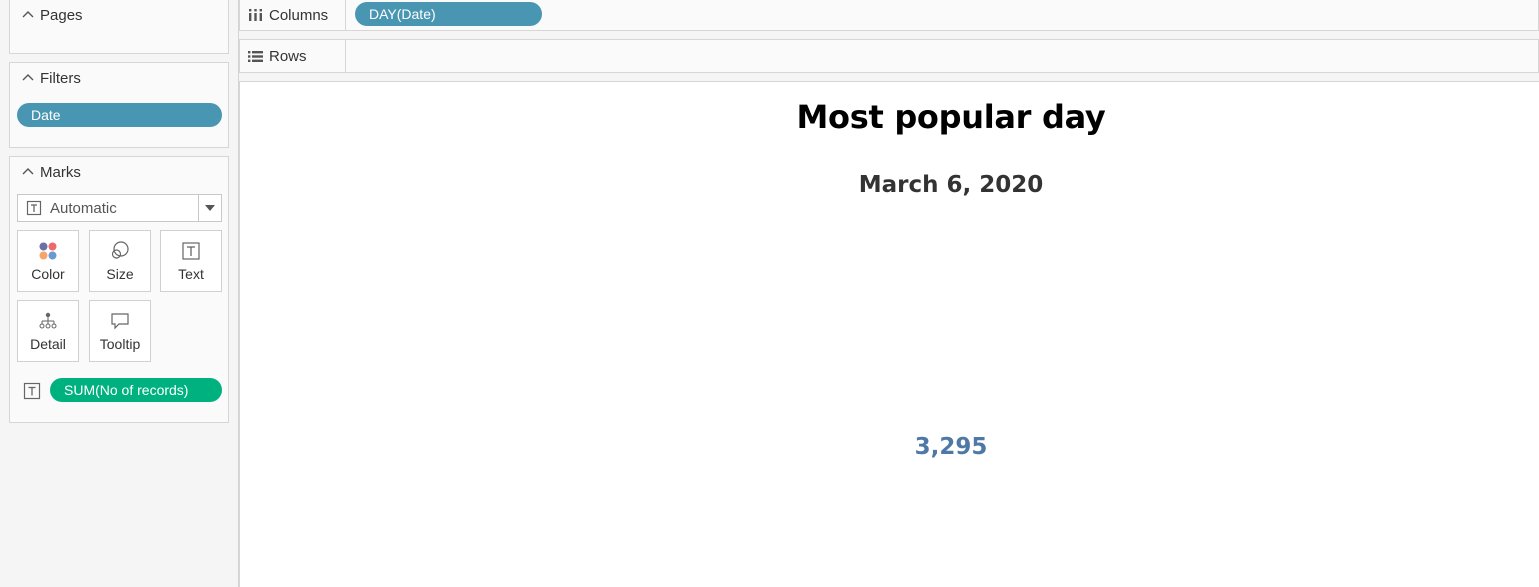 The image size is (1539, 587). I want to click on detail-button: Detail, so click(48, 331).